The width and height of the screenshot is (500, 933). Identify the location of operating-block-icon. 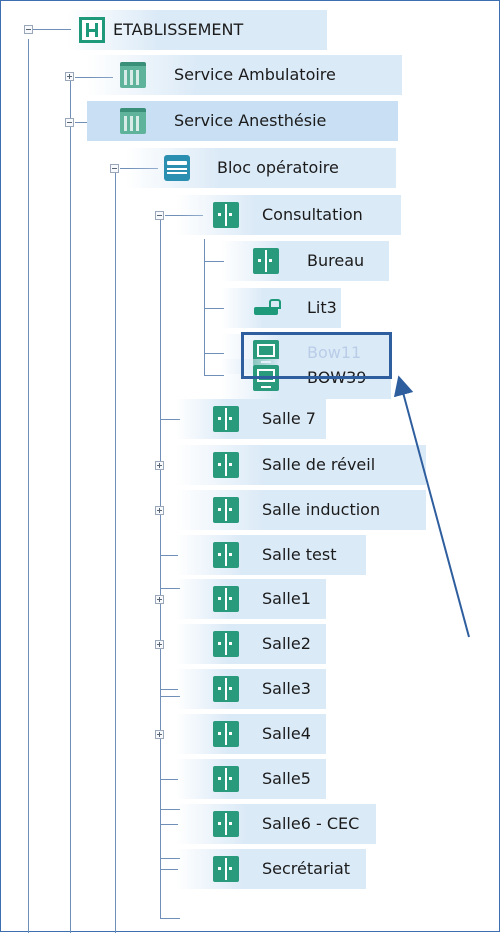
(177, 168).